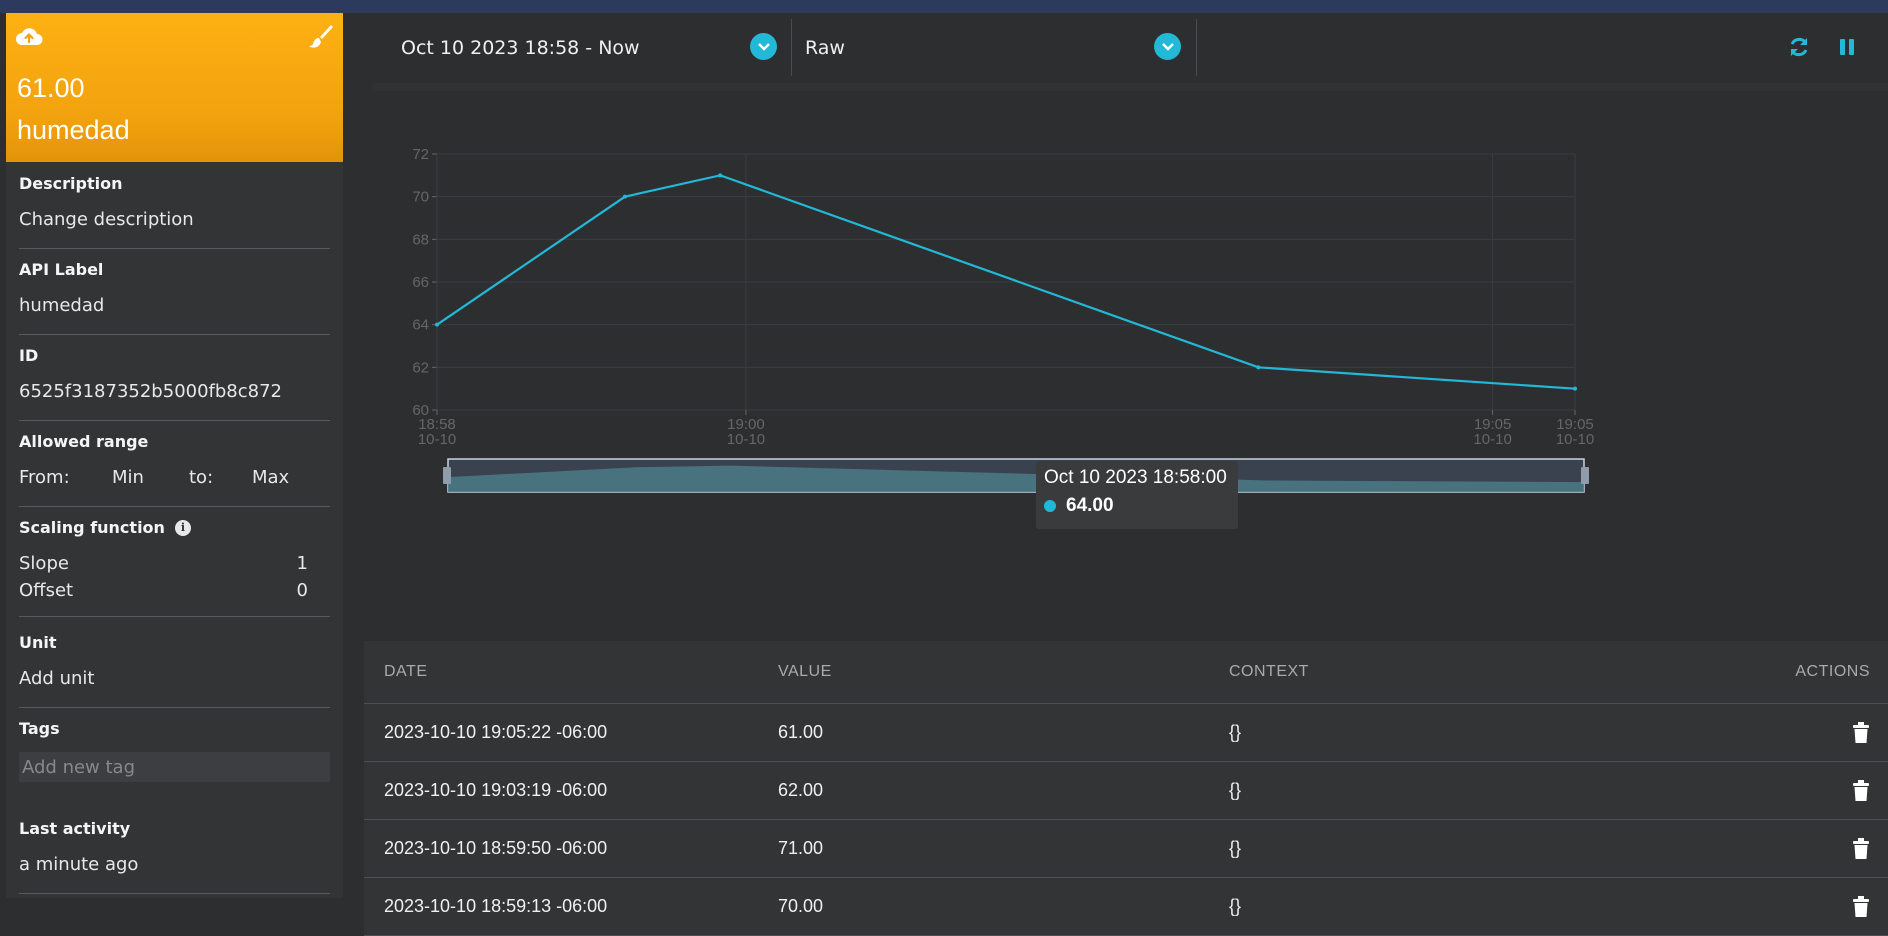 Image resolution: width=1888 pixels, height=936 pixels. I want to click on offset-label: Offset, so click(46, 590).